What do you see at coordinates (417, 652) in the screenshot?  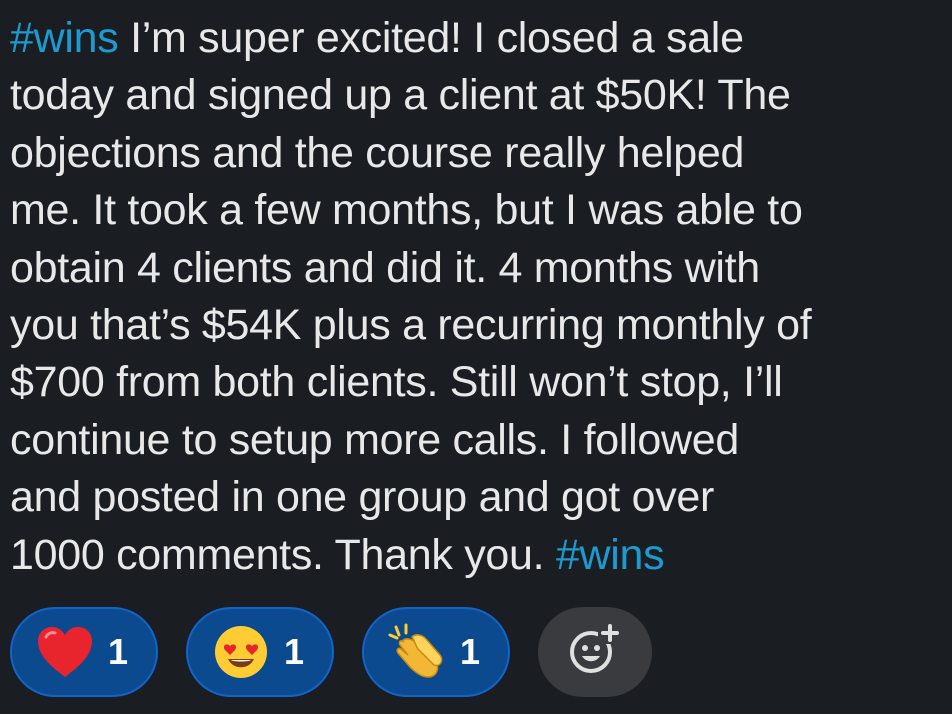 I see `clapping-hands-icon` at bounding box center [417, 652].